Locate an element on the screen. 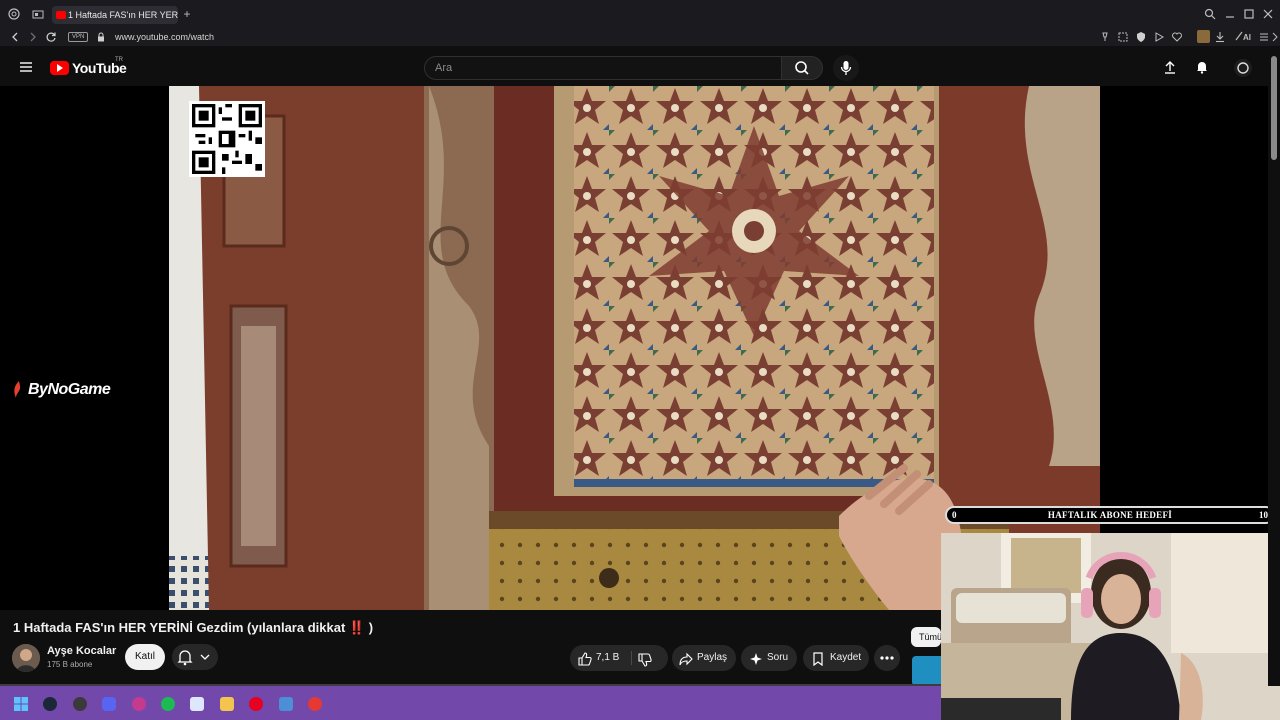 The height and width of the screenshot is (720, 1280). close-window-icon is located at coordinates (1268, 14).